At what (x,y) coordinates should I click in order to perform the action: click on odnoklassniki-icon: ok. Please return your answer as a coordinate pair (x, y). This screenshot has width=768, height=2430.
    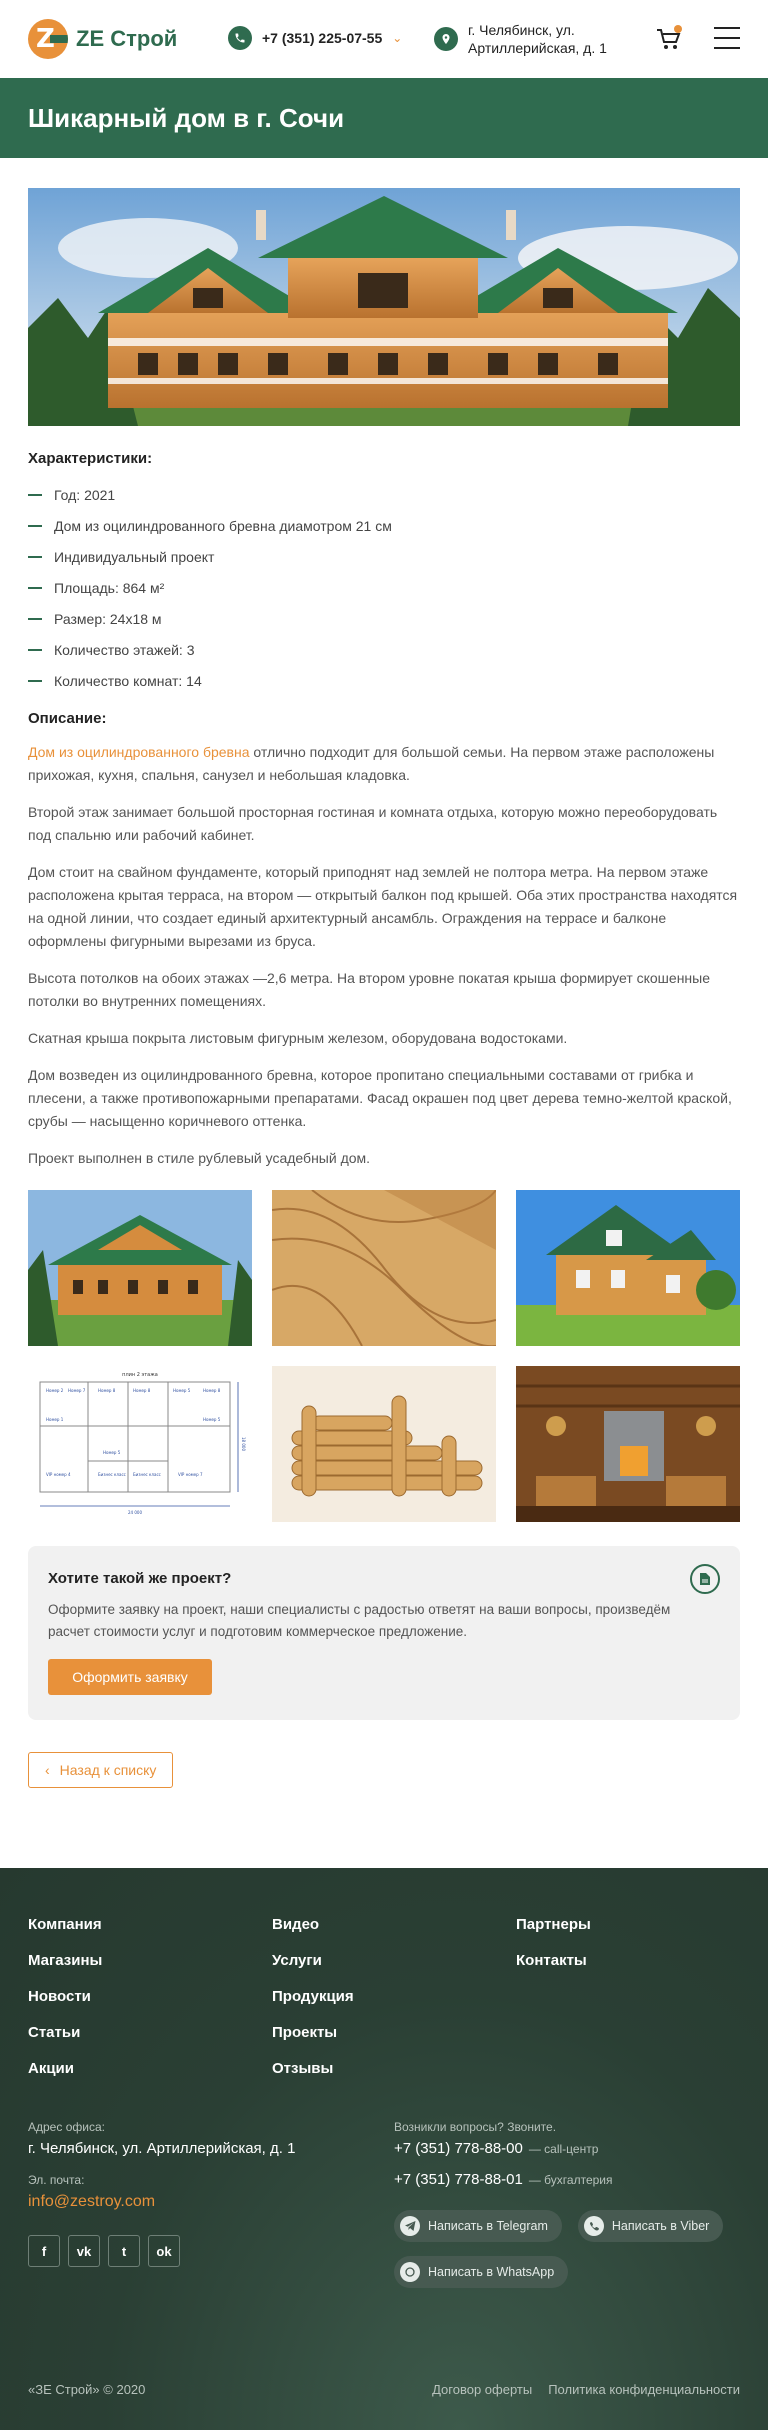
    Looking at the image, I should click on (164, 2251).